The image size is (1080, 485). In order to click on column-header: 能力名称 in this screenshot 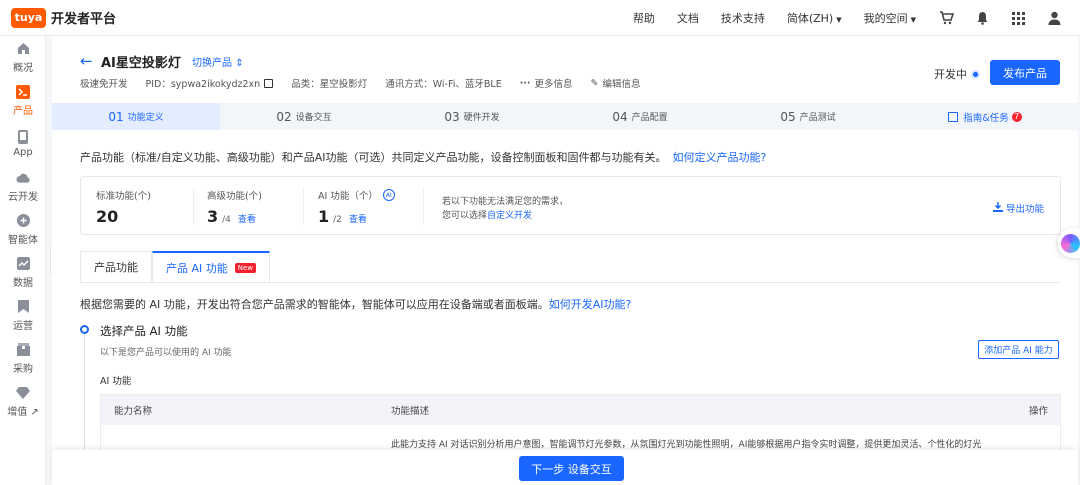, I will do `click(133, 411)`.